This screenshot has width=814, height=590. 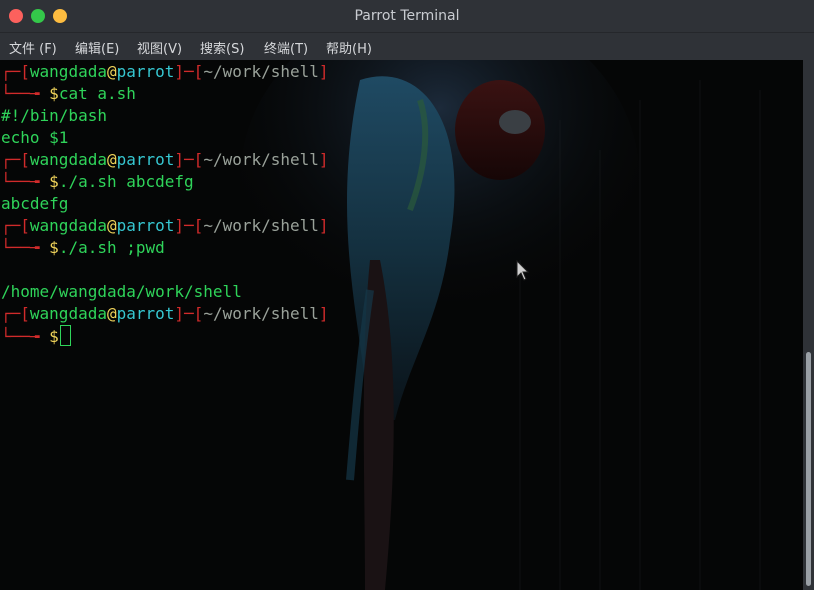 I want to click on text-cursor, so click(x=65, y=335).